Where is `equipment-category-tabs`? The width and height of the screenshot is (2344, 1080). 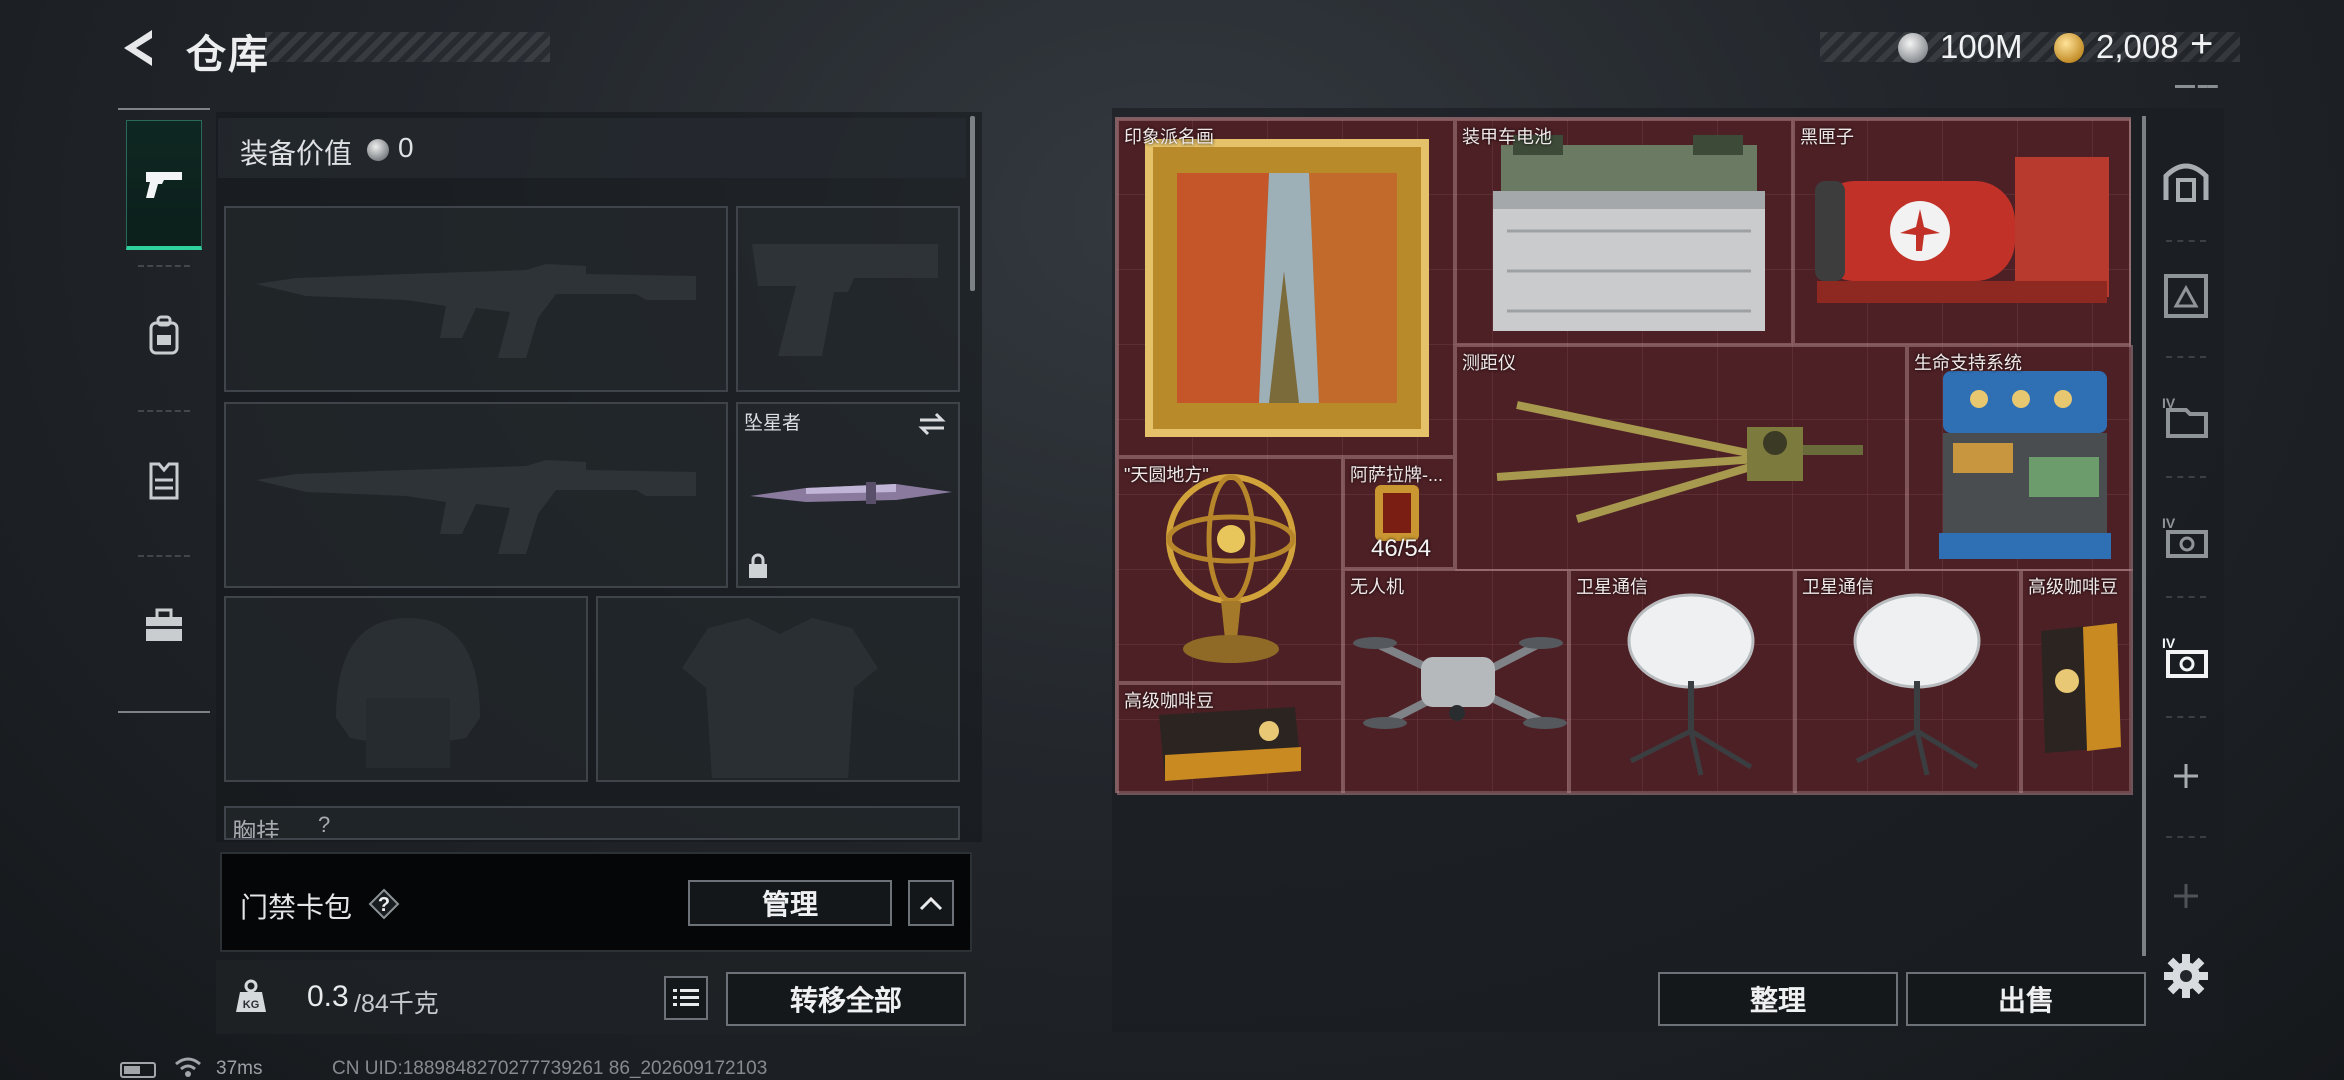
equipment-category-tabs is located at coordinates (164, 410).